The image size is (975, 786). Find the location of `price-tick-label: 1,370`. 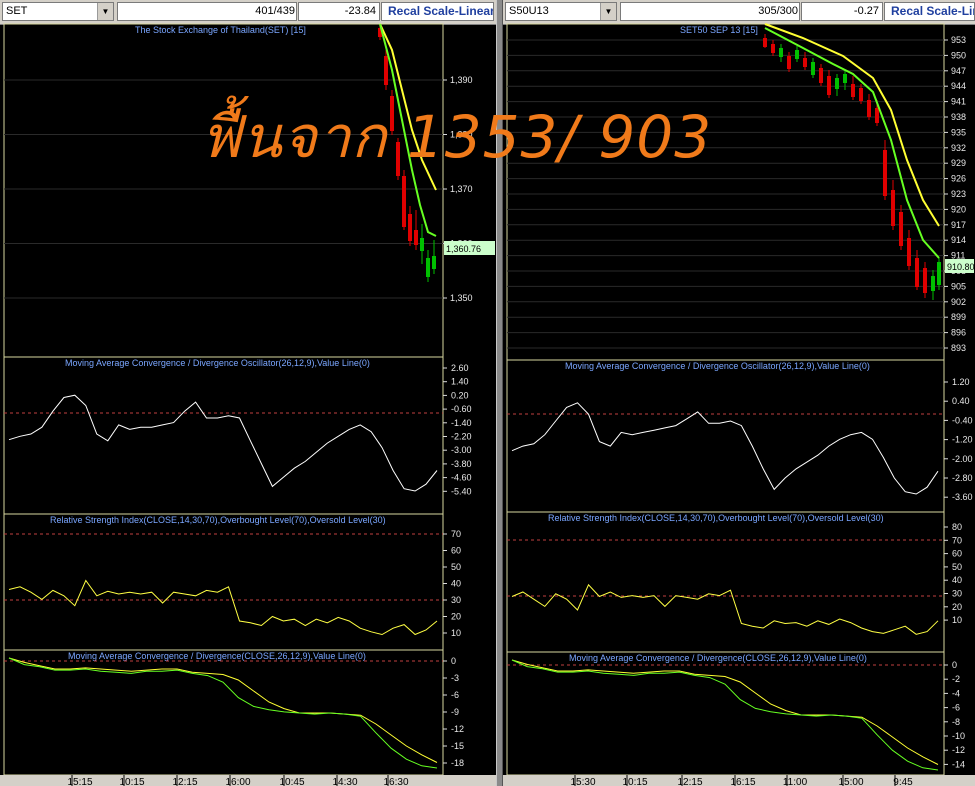

price-tick-label: 1,370 is located at coordinates (461, 189).